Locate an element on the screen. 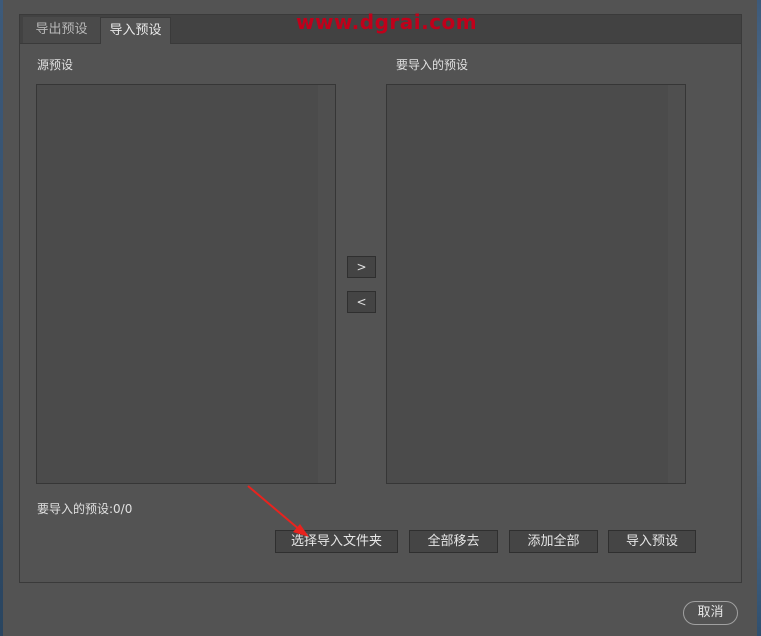  move-right-button: > is located at coordinates (361, 267).